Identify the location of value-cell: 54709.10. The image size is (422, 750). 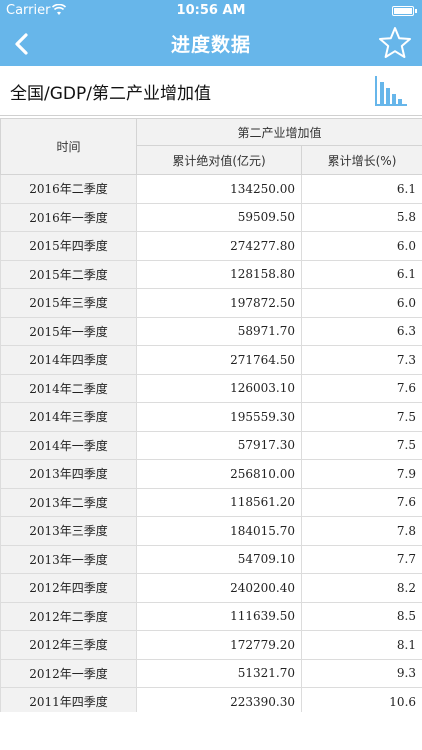
(219, 559).